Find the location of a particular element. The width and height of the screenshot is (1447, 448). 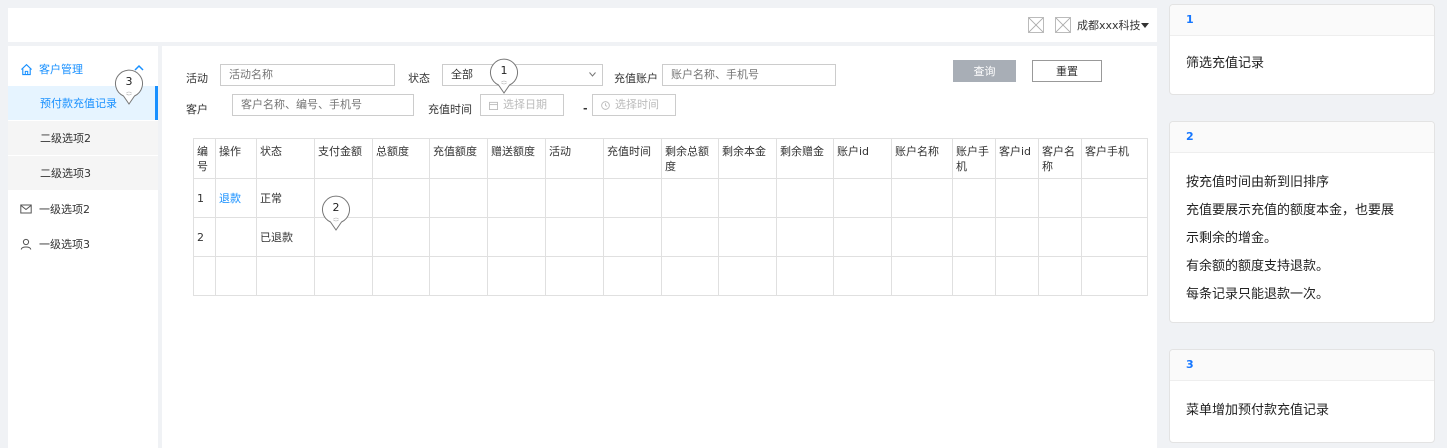

sidebar: 客户管理 预付款充值记录 二级选项2 二级选项3 一级选项2 一级选项3 is located at coordinates (83, 247).